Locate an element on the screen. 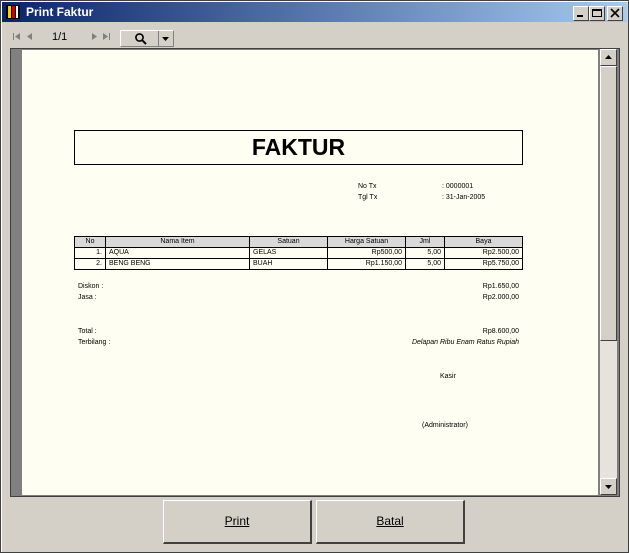 The height and width of the screenshot is (553, 629). total-label: Total : is located at coordinates (87, 331).